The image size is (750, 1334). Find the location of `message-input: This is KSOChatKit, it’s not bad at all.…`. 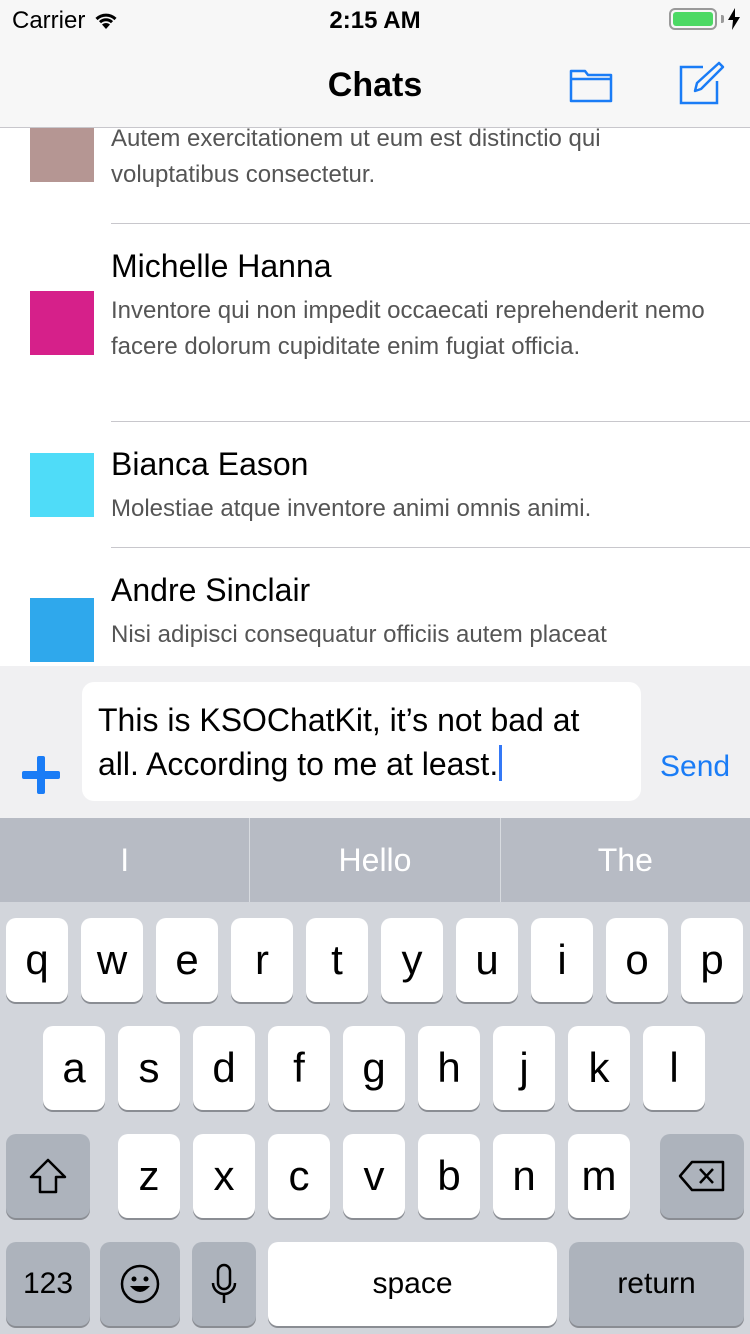

message-input: This is KSOChatKit, it’s not bad at all.… is located at coordinates (361, 741).